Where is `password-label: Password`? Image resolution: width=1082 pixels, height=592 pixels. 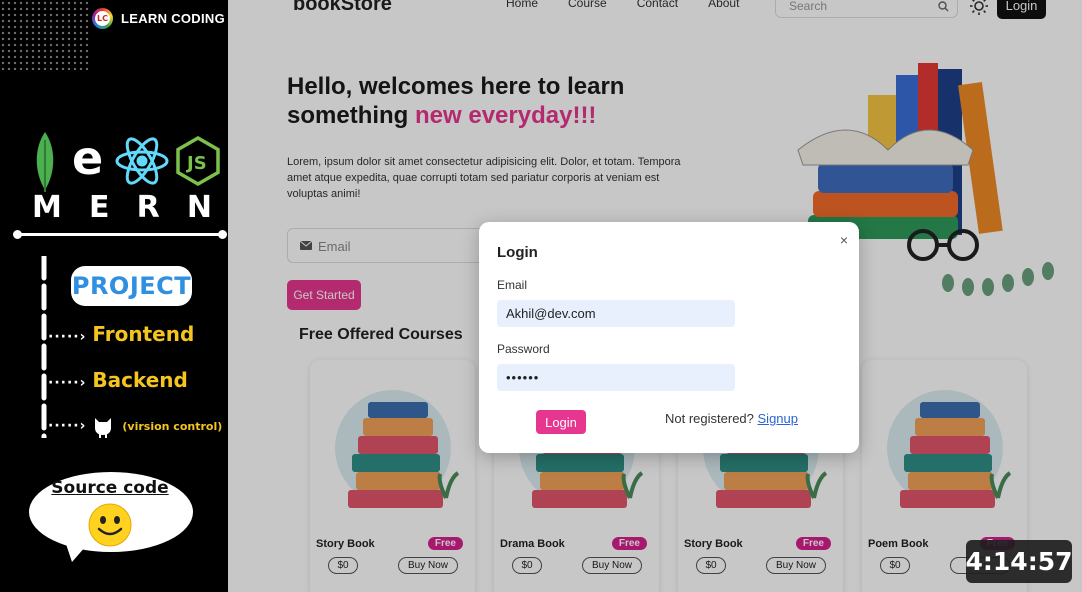
password-label: Password is located at coordinates (523, 349).